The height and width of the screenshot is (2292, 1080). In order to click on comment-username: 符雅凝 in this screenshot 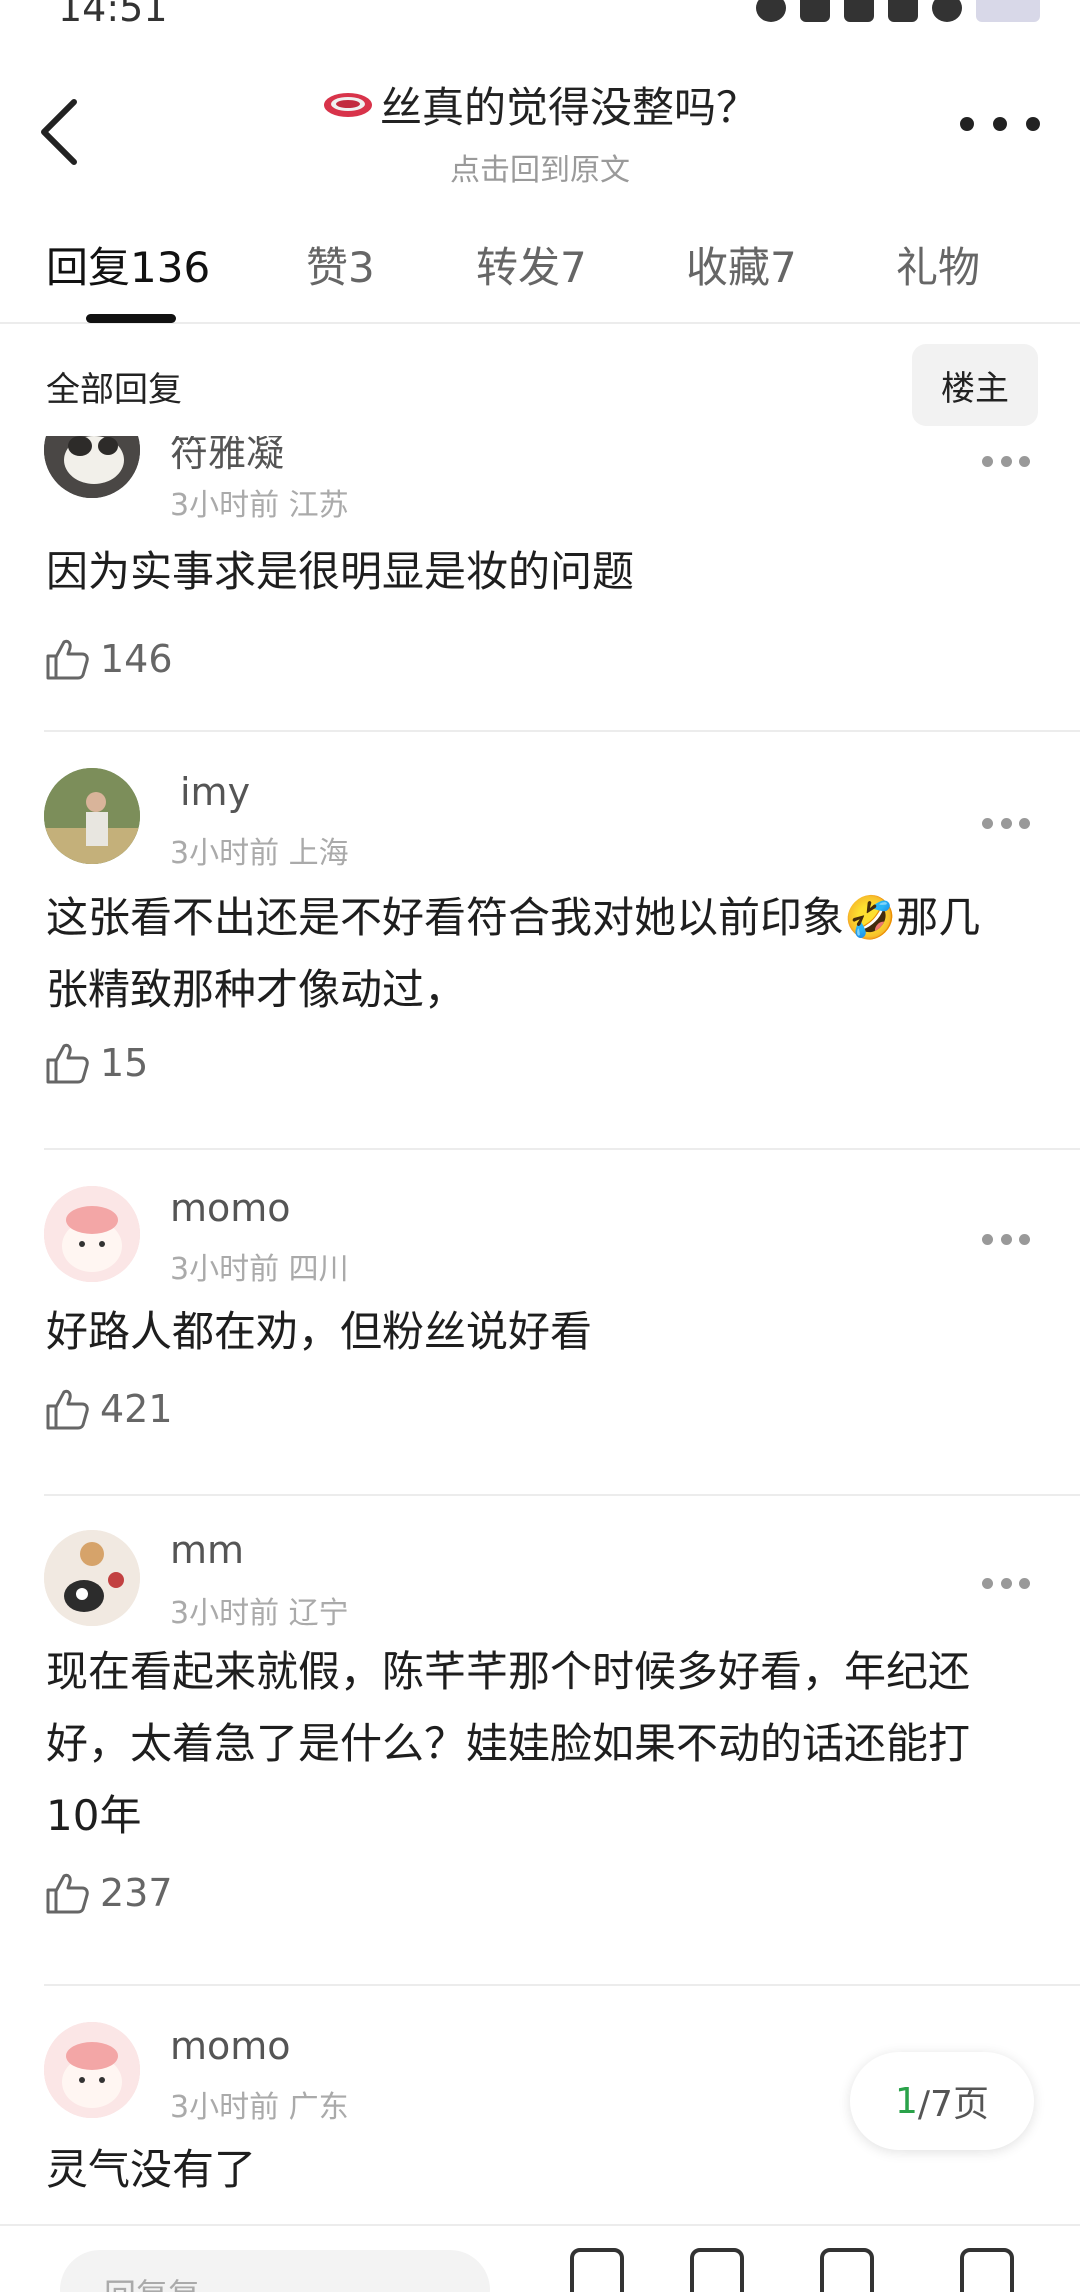, I will do `click(227, 456)`.